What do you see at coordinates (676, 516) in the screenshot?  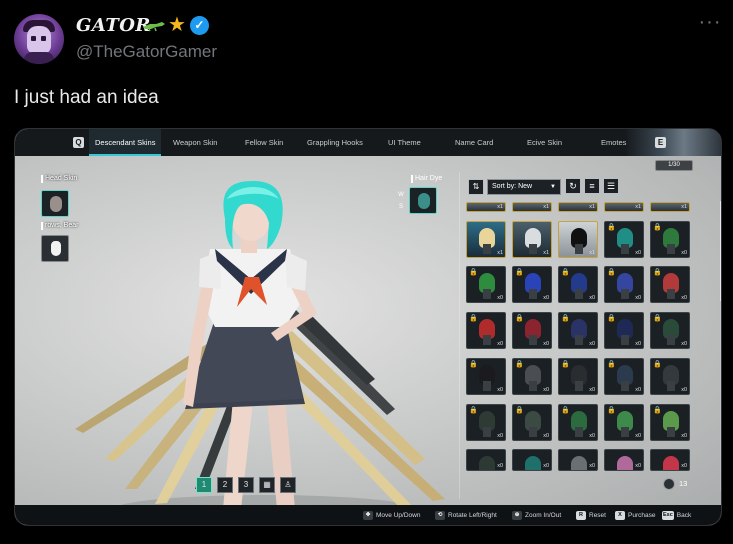 I see `hint-back: Esc Back` at bounding box center [676, 516].